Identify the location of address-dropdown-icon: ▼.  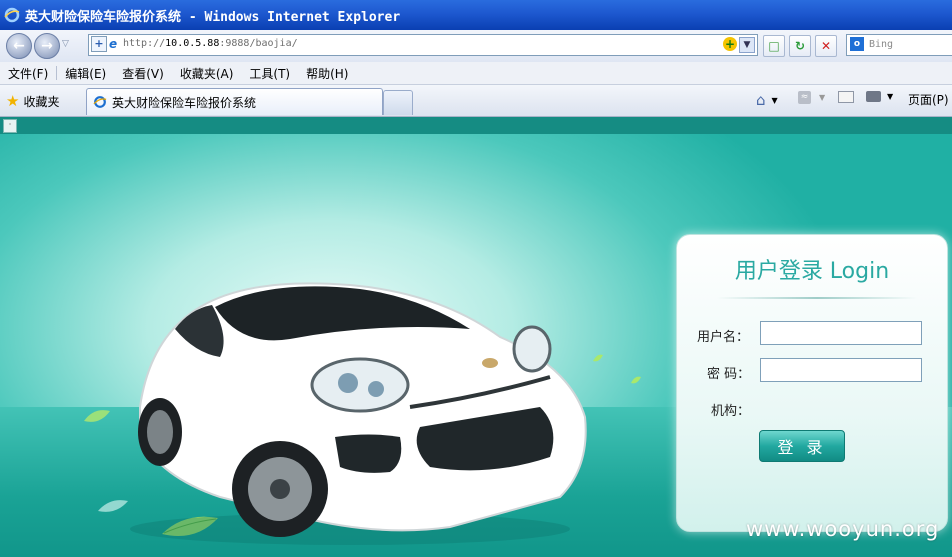
(747, 45).